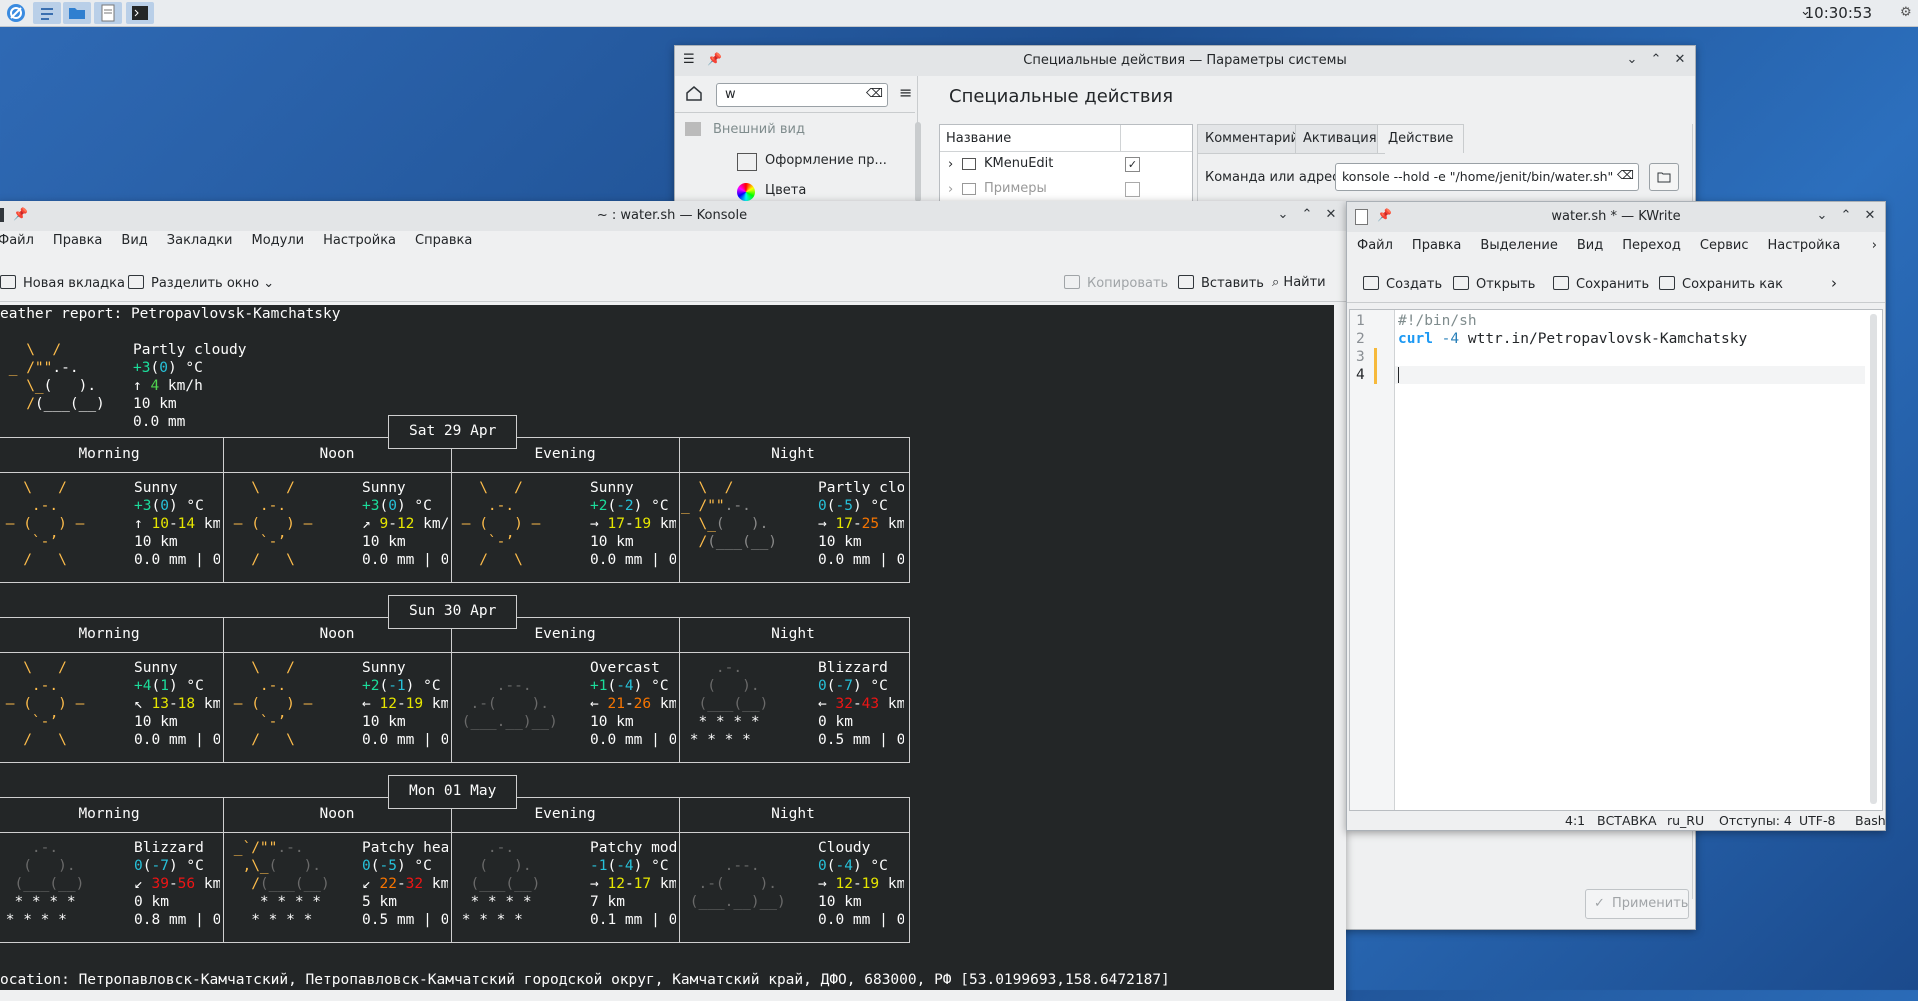 This screenshot has width=1918, height=1001. What do you see at coordinates (1132, 189) in the screenshot?
I see `examples-checkbox` at bounding box center [1132, 189].